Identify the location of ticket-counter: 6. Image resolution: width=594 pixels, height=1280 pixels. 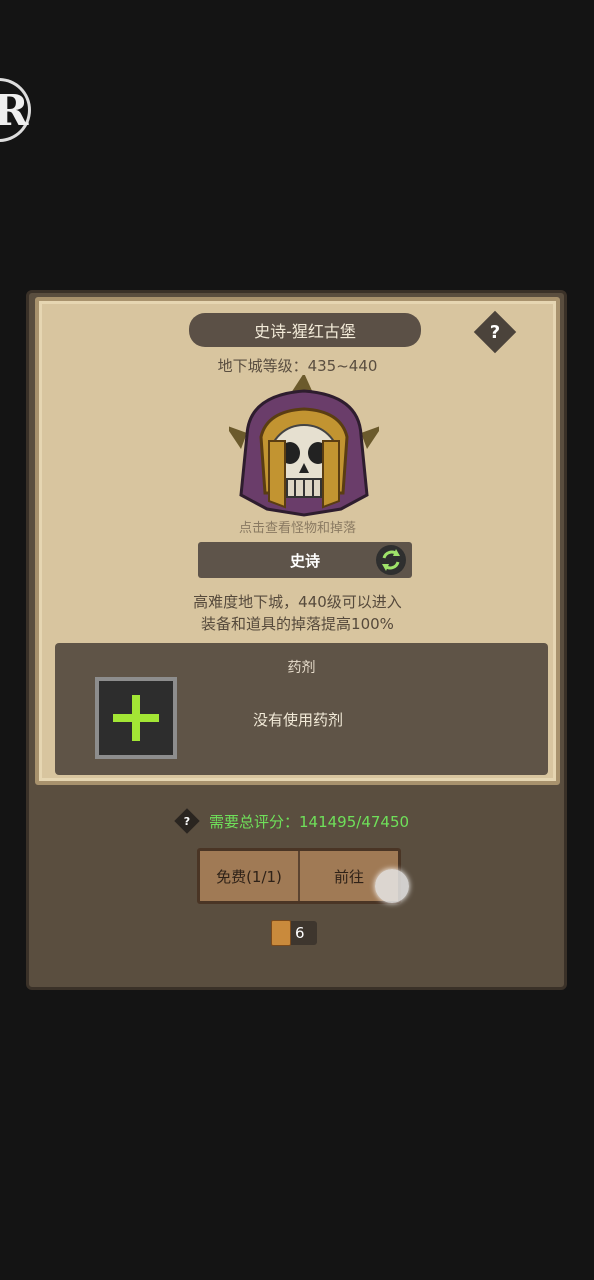
(294, 933).